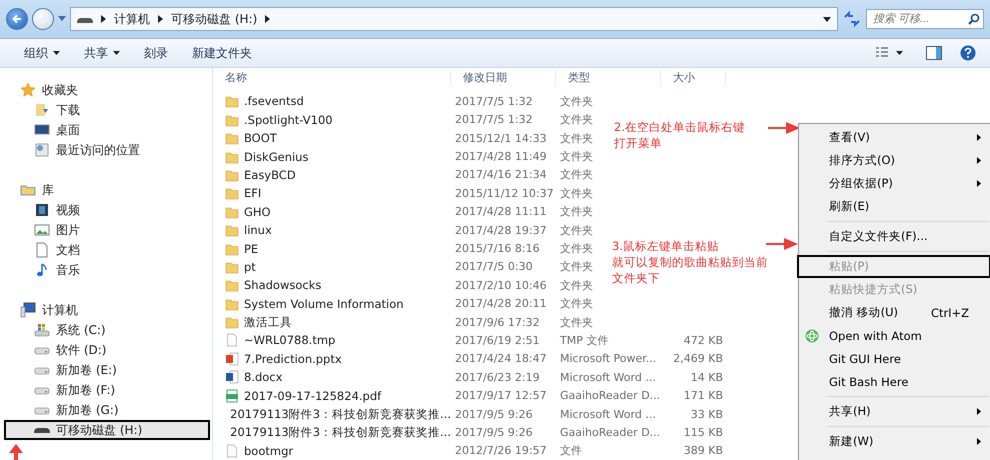 The image size is (990, 460). What do you see at coordinates (107, 150) in the screenshot?
I see `sidebar-item: 最近访问的位置` at bounding box center [107, 150].